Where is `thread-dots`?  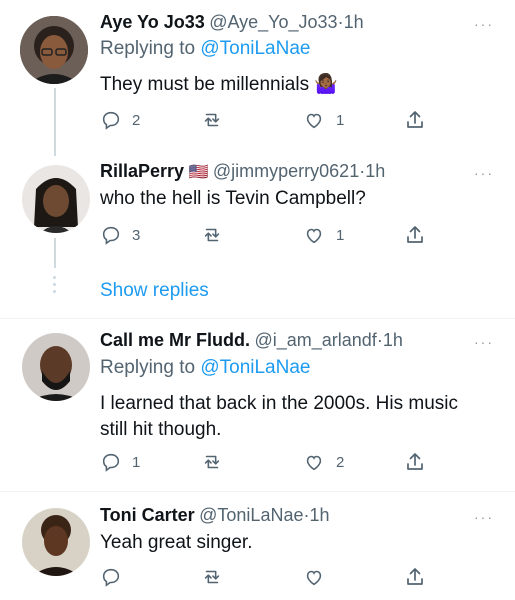 thread-dots is located at coordinates (55, 288).